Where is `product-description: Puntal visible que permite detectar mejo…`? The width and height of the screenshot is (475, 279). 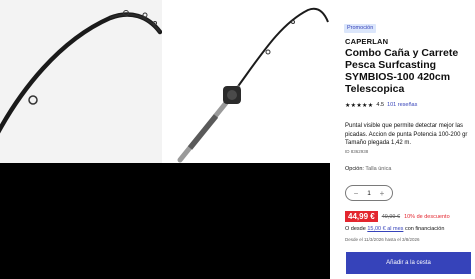 product-description: Puntal visible que permite detectar mejo… is located at coordinates (406, 134).